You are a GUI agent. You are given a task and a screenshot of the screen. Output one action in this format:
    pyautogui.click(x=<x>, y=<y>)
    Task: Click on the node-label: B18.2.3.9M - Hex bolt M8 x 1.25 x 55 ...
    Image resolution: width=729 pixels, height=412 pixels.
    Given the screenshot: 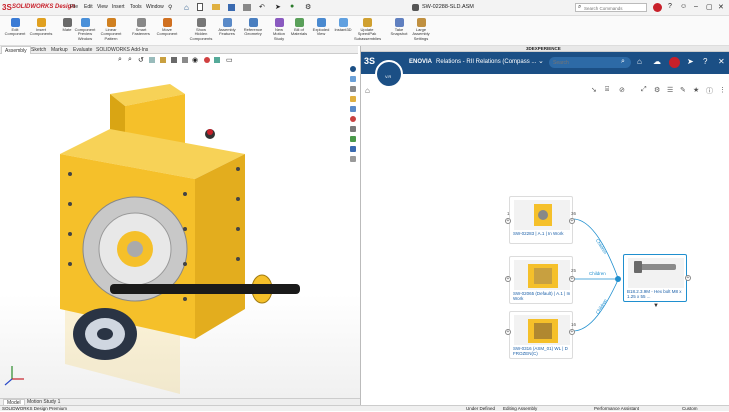 What is the action you would take?
    pyautogui.click(x=656, y=295)
    